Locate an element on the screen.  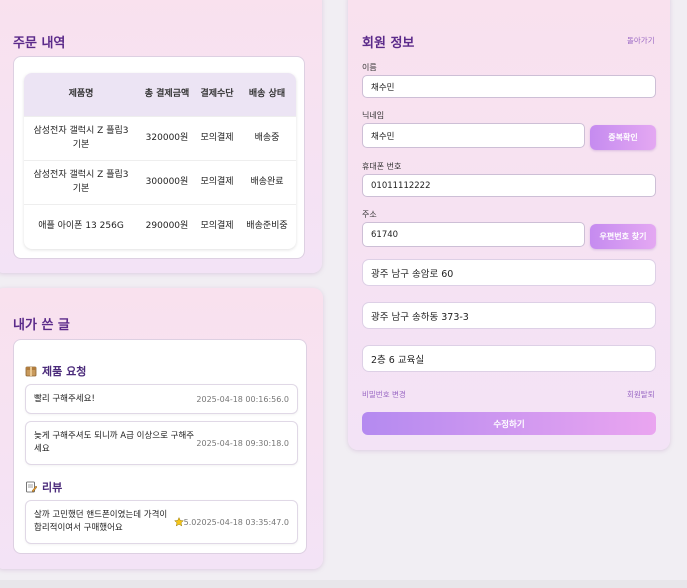
change-password-link: 비밀번호 변경 is located at coordinates (384, 394).